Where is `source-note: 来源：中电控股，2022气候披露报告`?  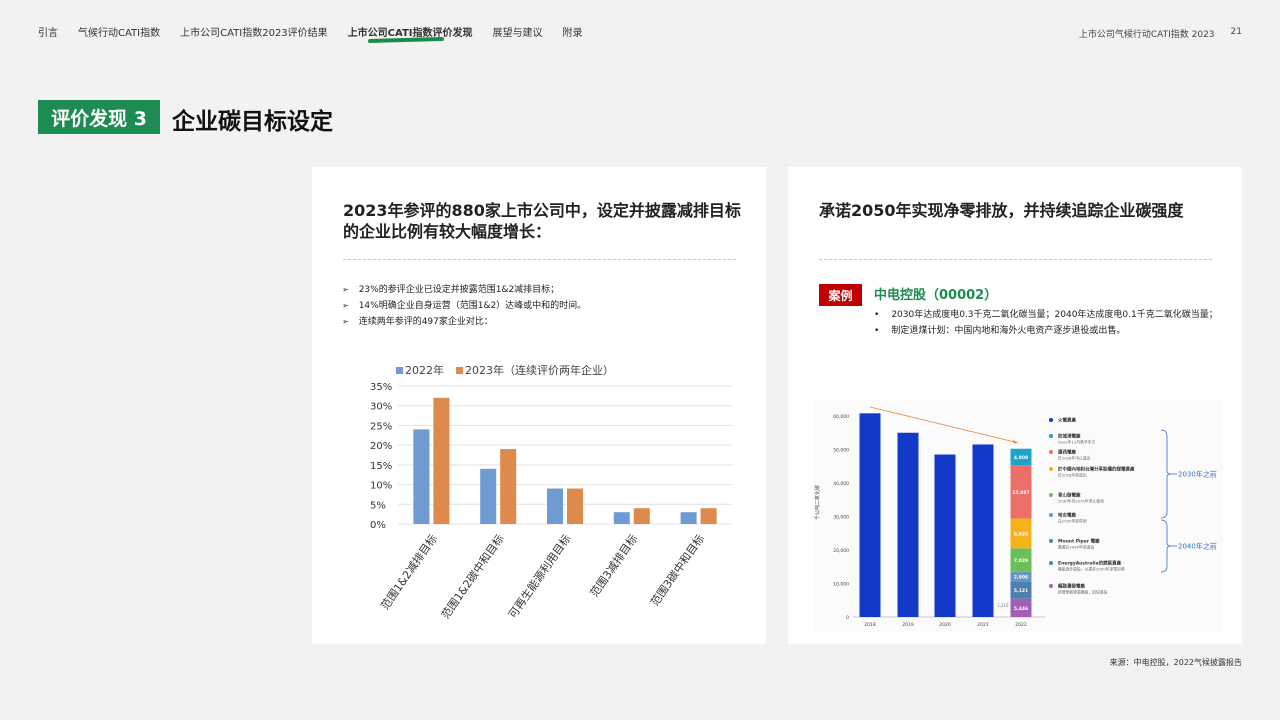 source-note: 来源：中电控股，2022气候披露报告 is located at coordinates (1175, 662).